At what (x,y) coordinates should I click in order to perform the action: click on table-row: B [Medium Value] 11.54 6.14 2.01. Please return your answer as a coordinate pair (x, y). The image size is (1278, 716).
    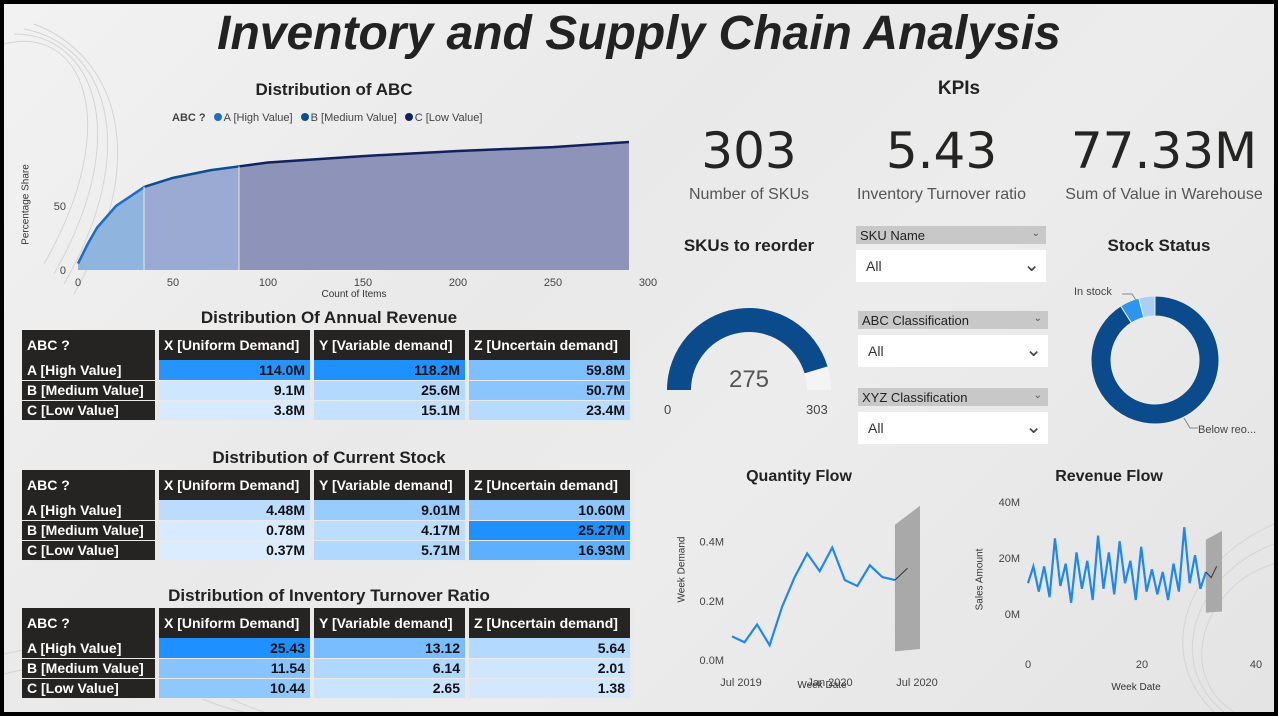
    Looking at the image, I should click on (328, 668).